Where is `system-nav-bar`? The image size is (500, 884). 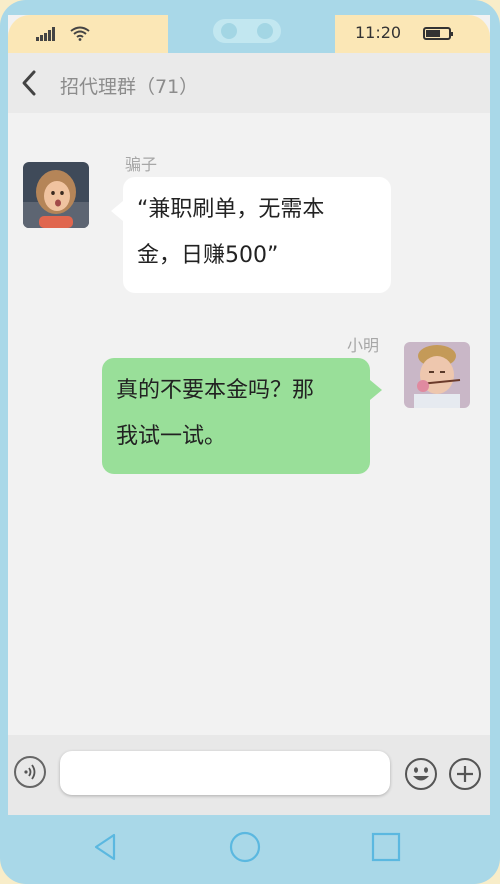
system-nav-bar is located at coordinates (250, 849).